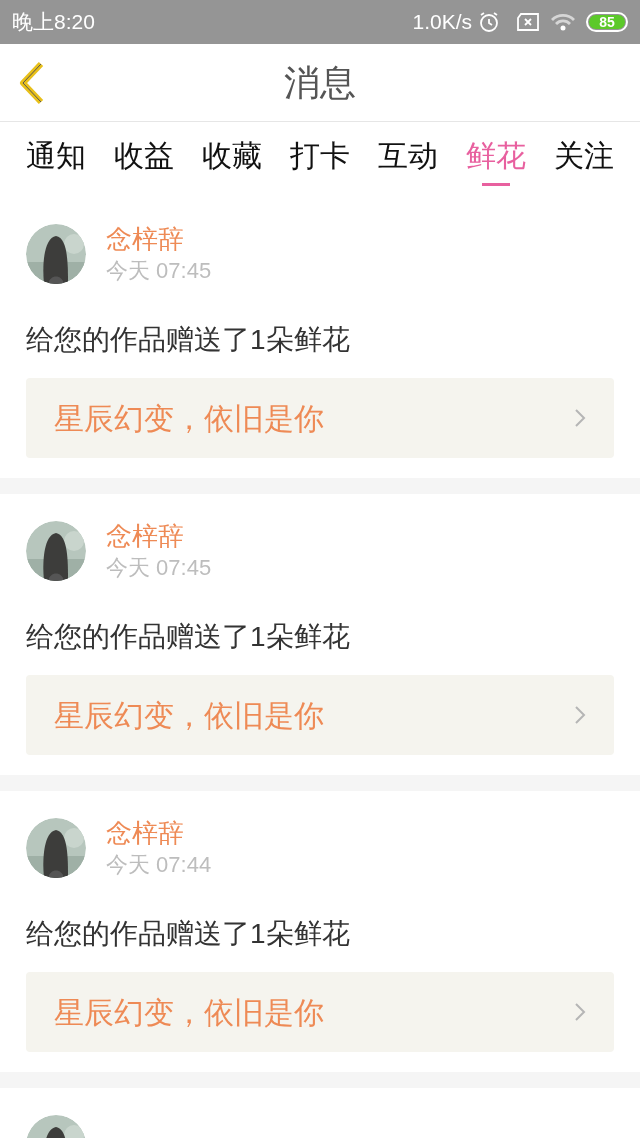  I want to click on status-time: 晚上8:20, so click(53, 22).